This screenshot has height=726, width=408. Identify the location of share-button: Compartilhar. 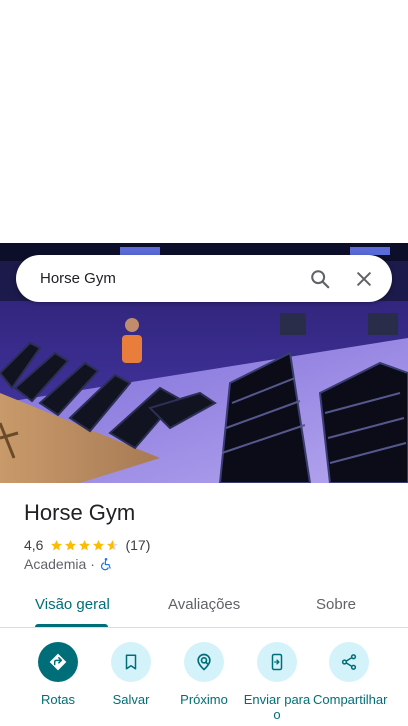
(350, 674).